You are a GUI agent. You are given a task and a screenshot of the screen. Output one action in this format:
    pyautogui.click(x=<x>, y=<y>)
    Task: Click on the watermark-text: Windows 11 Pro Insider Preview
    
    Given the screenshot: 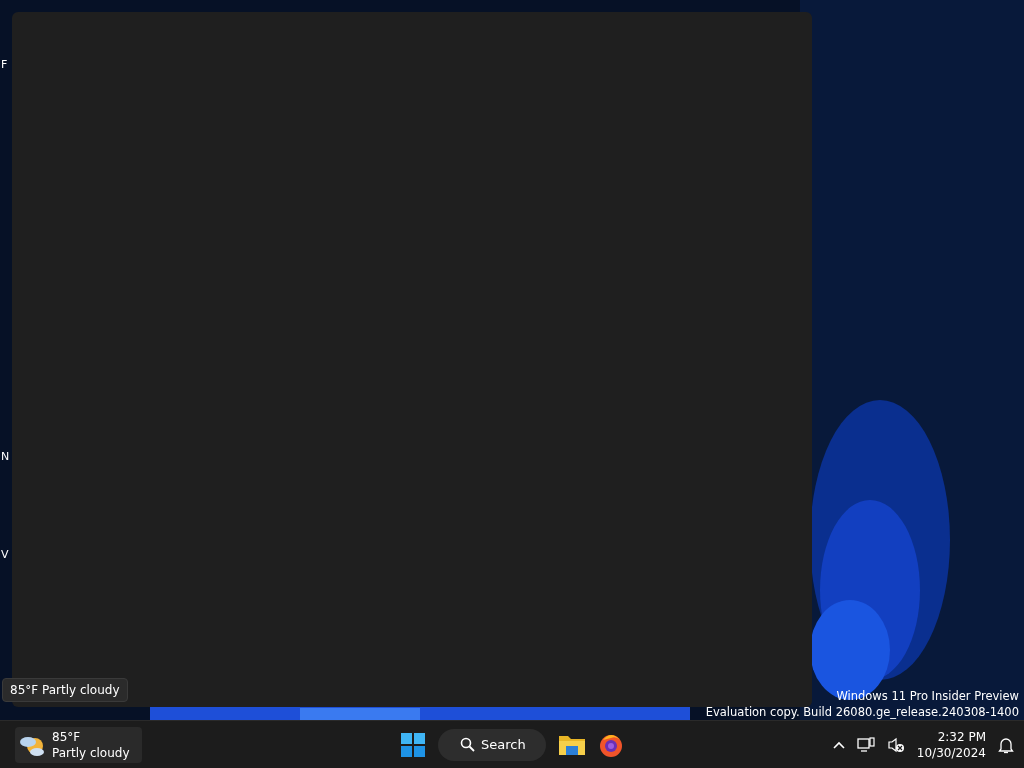 What is the action you would take?
    pyautogui.click(x=927, y=696)
    